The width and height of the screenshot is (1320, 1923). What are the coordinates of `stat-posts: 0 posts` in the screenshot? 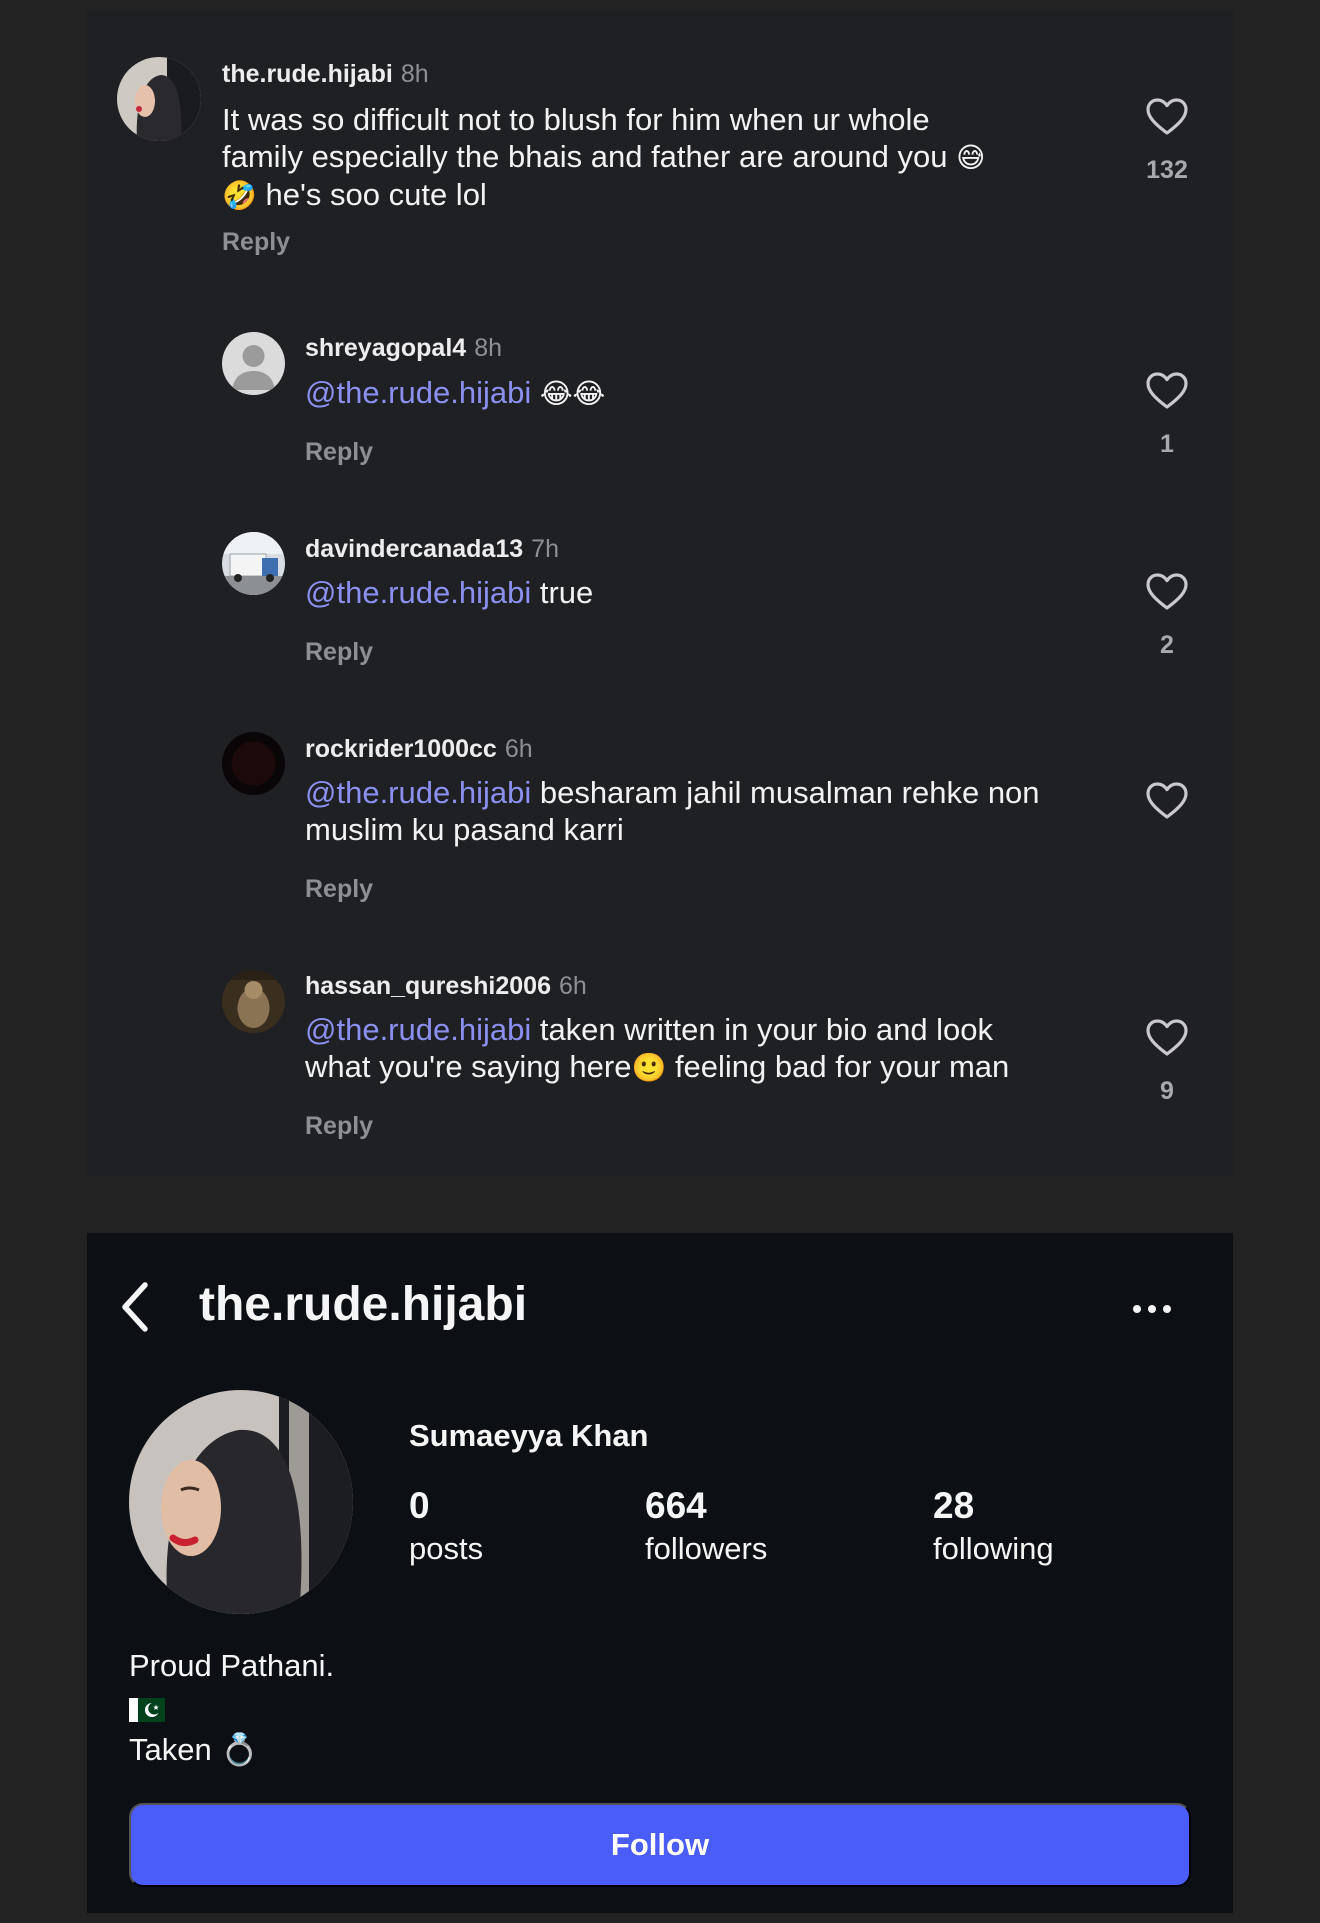 It's located at (446, 1526).